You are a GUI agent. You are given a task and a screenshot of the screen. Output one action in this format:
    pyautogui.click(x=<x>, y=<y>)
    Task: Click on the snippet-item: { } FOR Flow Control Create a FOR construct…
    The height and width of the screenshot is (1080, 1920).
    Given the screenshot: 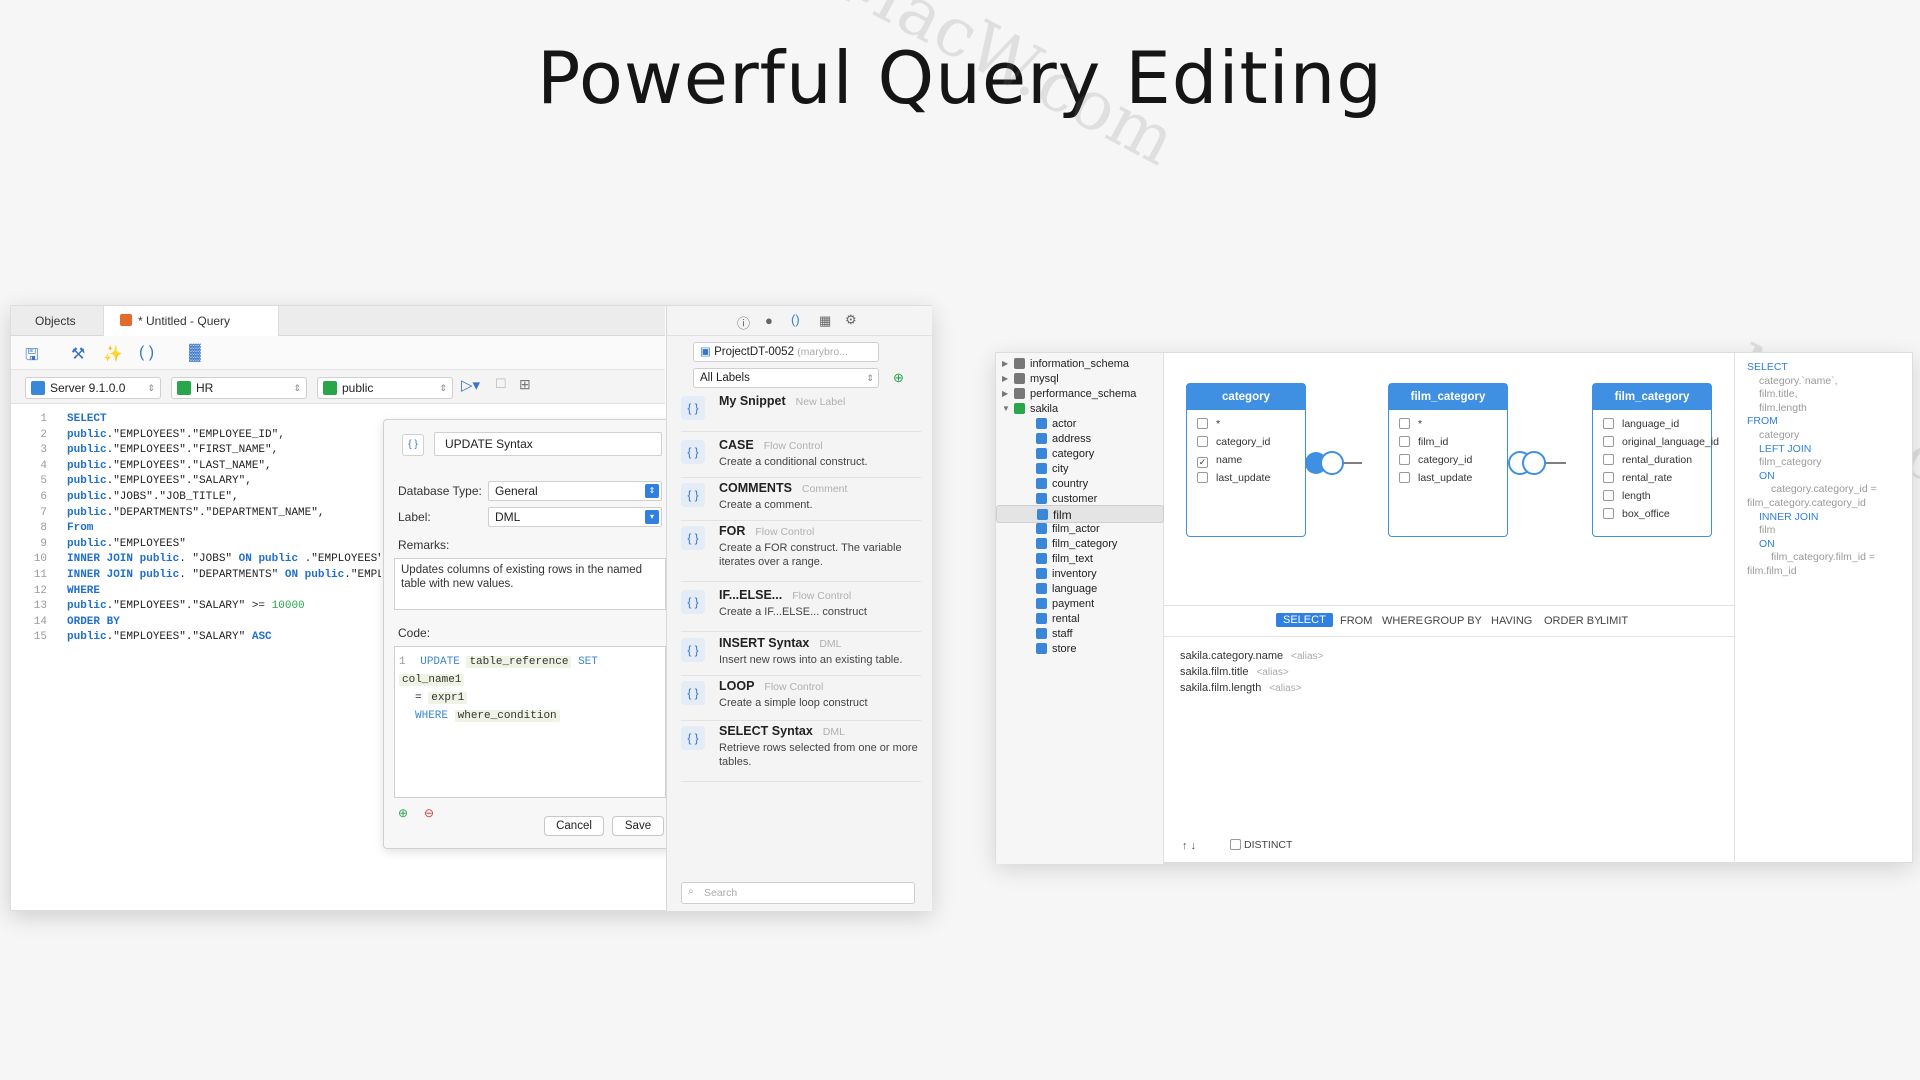 What is the action you would take?
    pyautogui.click(x=801, y=553)
    